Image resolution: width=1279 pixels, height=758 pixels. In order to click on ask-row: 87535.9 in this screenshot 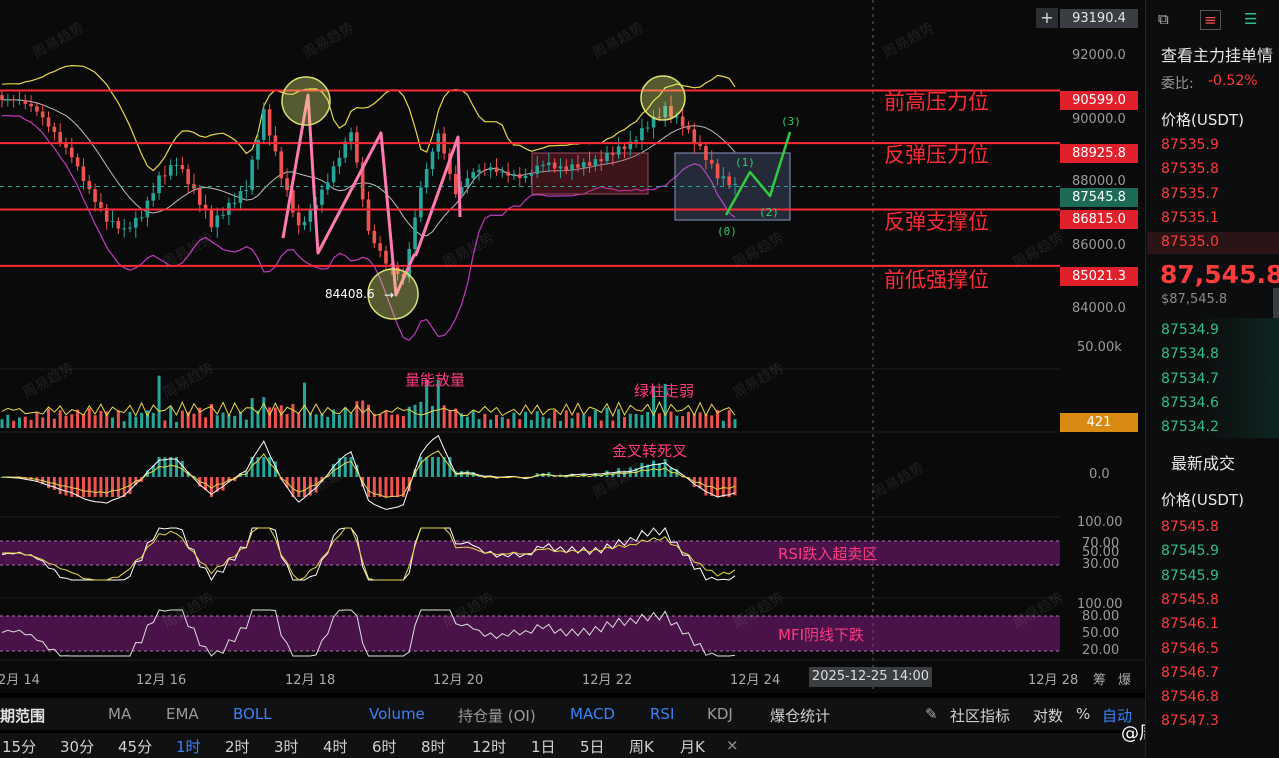, I will do `click(1190, 145)`.